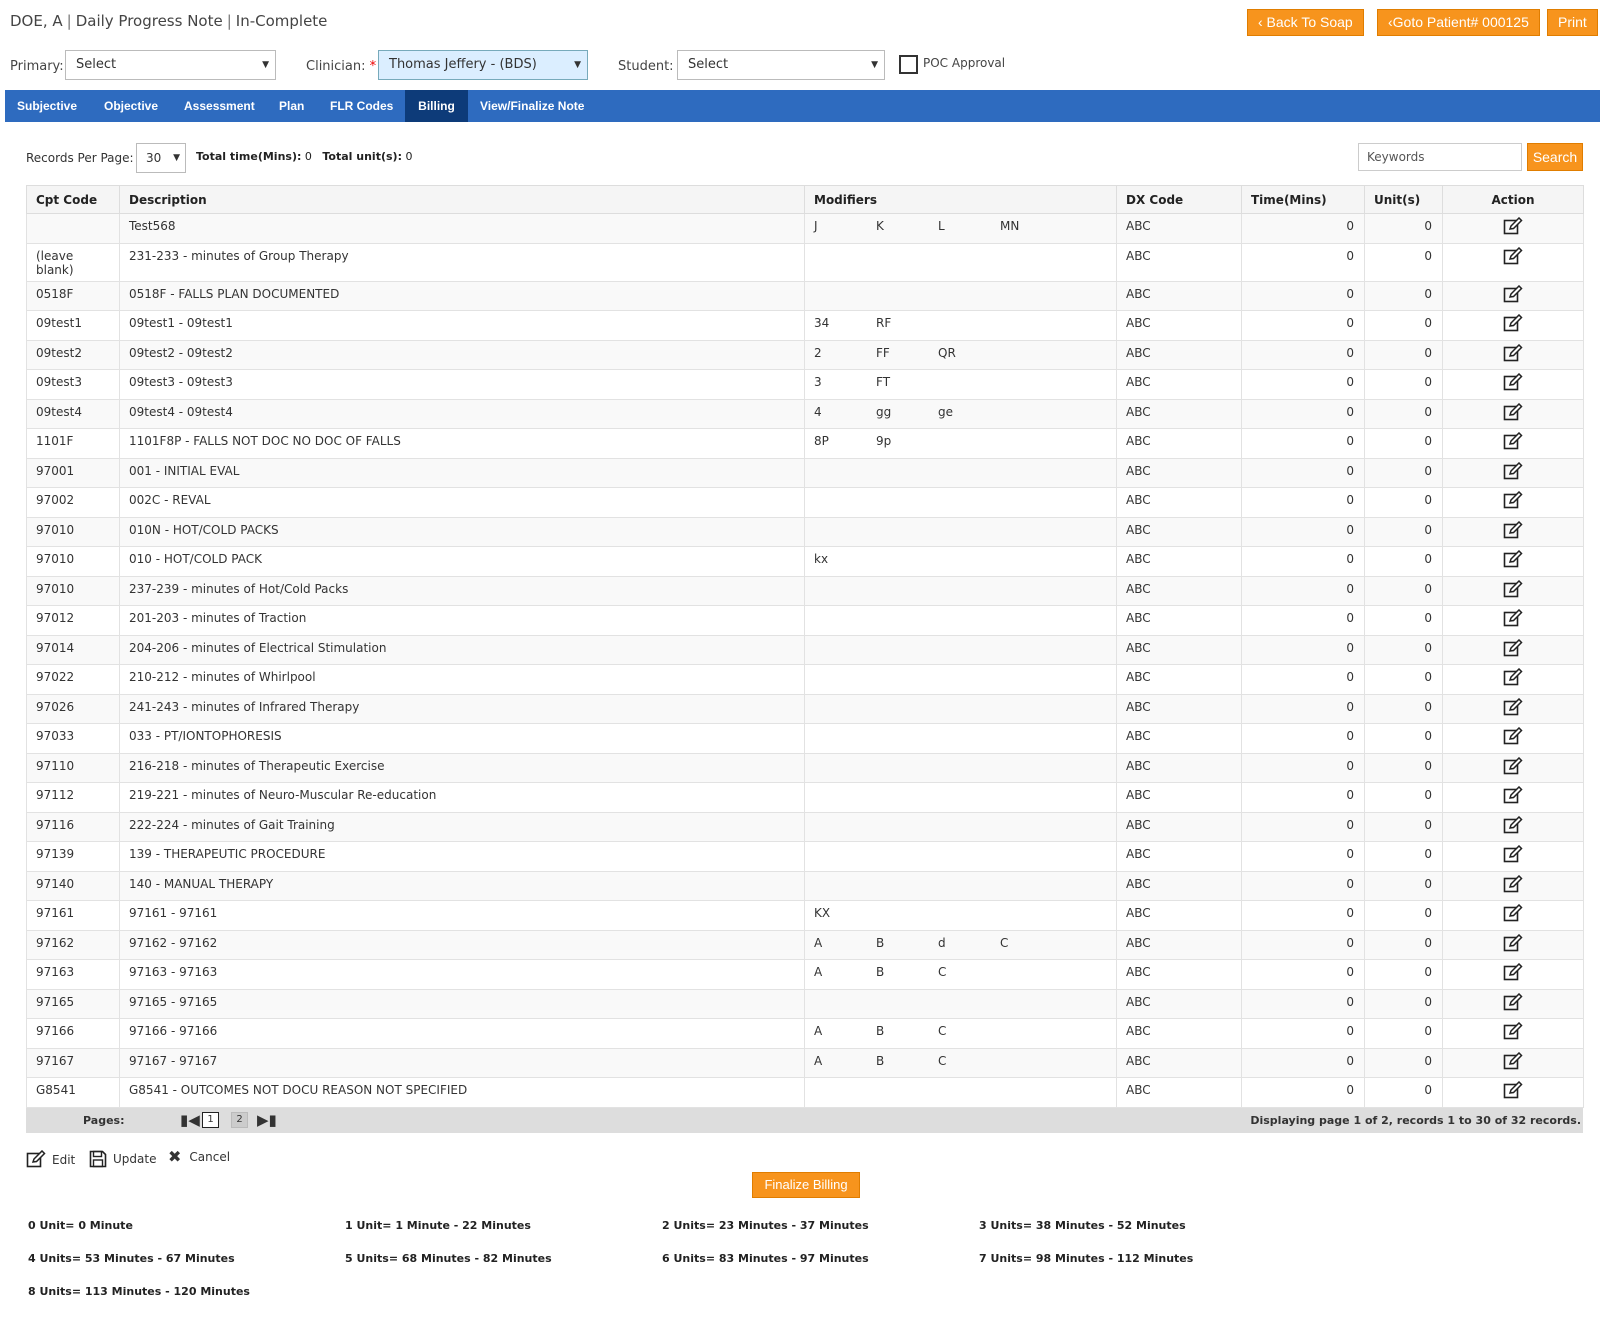 The height and width of the screenshot is (1334, 1600). Describe the element at coordinates (960, 561) in the screenshot. I see `modifiers-cell: kx` at that location.